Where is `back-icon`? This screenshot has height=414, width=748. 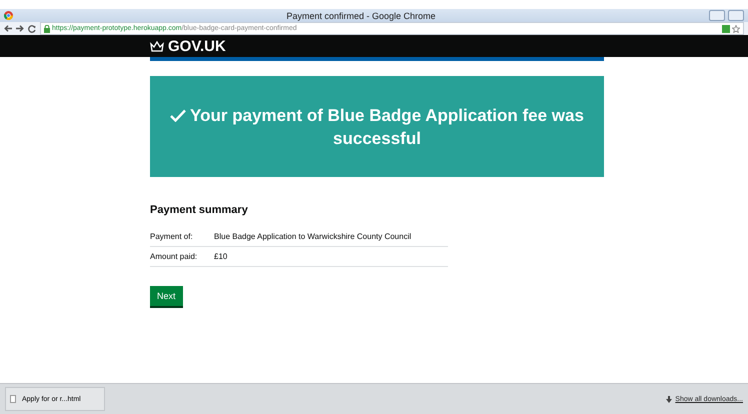
back-icon is located at coordinates (8, 28).